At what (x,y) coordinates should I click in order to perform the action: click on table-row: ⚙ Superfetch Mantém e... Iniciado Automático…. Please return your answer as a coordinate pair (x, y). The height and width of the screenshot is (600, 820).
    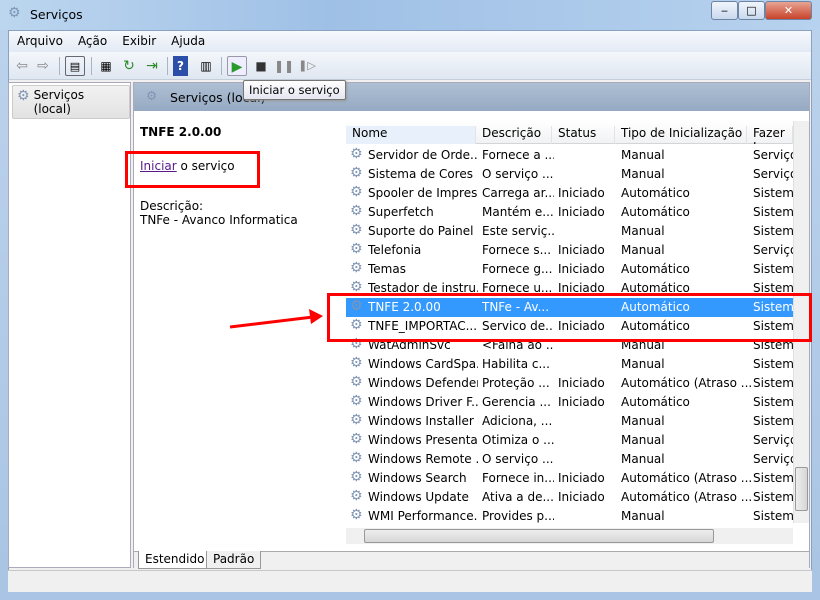
    Looking at the image, I should click on (569, 212).